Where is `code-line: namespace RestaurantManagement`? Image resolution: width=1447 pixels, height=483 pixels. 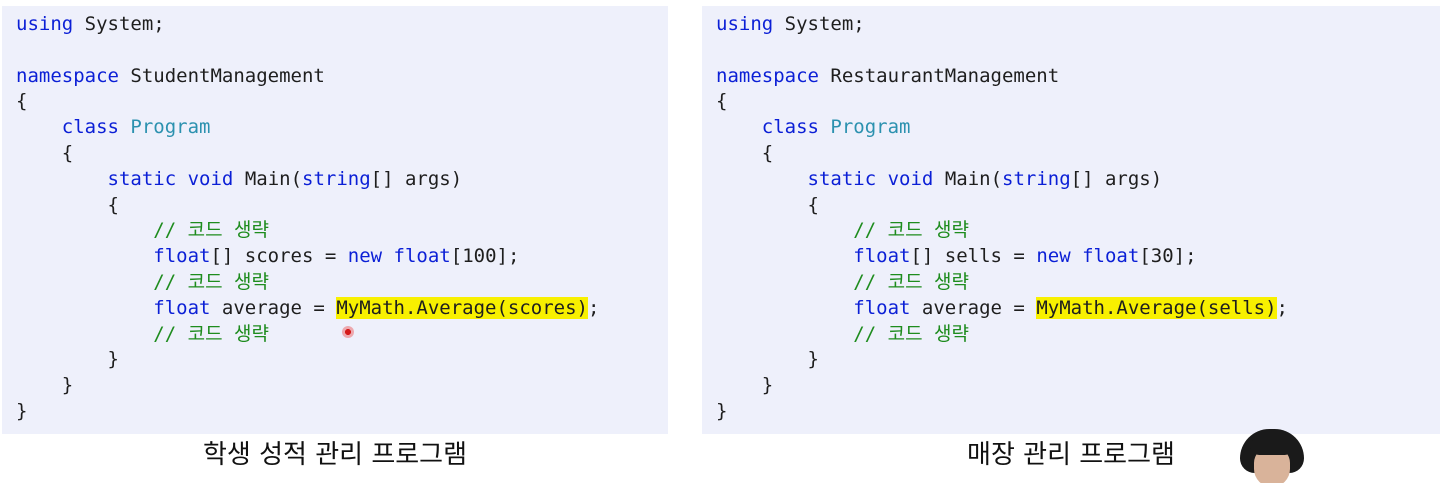
code-line: namespace RestaurantManagement is located at coordinates (1078, 77).